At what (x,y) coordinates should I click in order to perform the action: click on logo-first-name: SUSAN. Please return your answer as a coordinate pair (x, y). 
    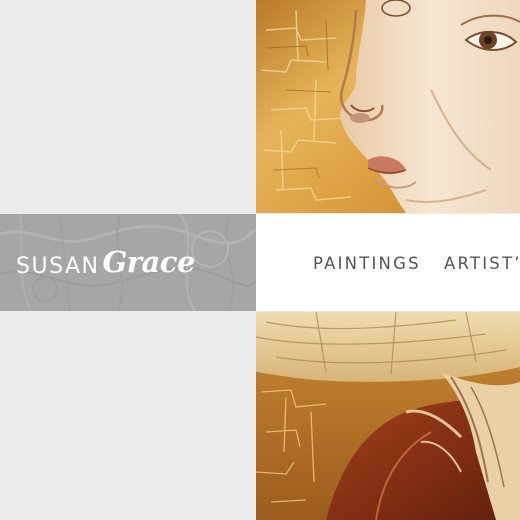
    Looking at the image, I should click on (58, 266).